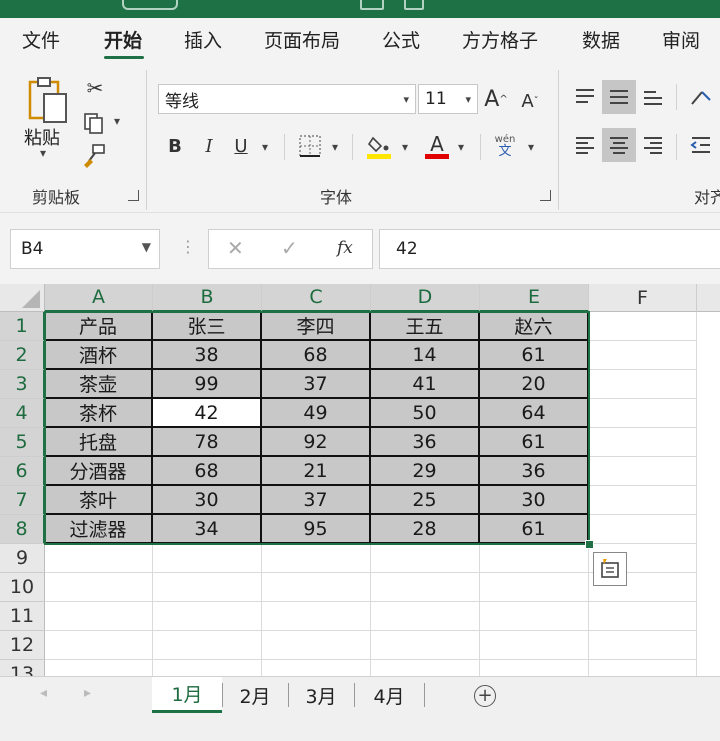 Image resolution: width=720 pixels, height=741 pixels. Describe the element at coordinates (643, 616) in the screenshot. I see `cell-f11` at that location.